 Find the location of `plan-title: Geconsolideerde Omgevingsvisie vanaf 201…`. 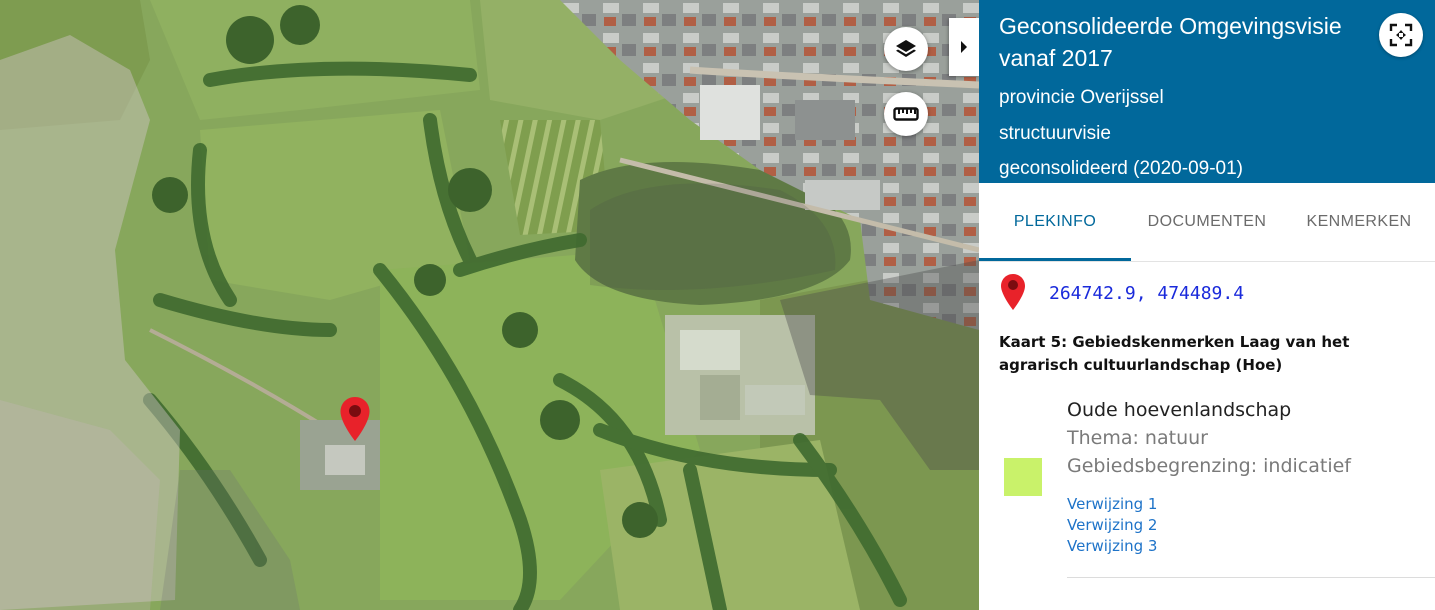

plan-title: Geconsolideerde Omgevingsvisie vanaf 201… is located at coordinates (1170, 42).